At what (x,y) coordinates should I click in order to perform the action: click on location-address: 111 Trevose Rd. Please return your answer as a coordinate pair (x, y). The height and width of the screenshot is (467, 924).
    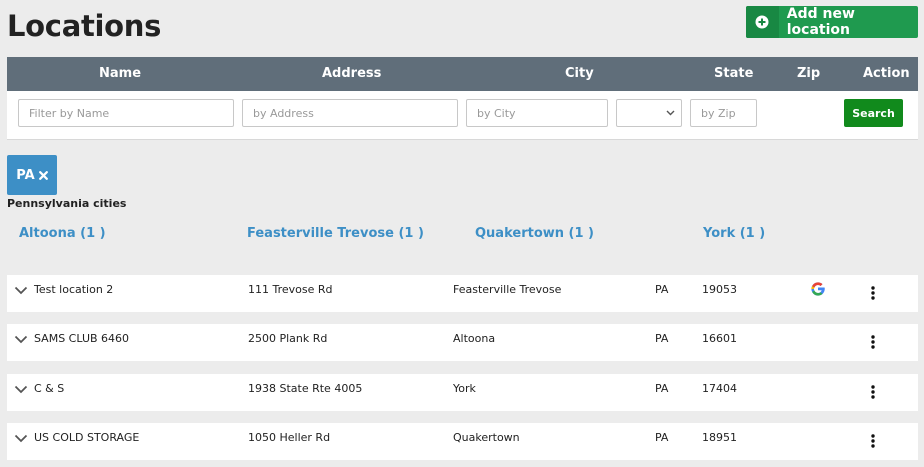
    Looking at the image, I should click on (290, 289).